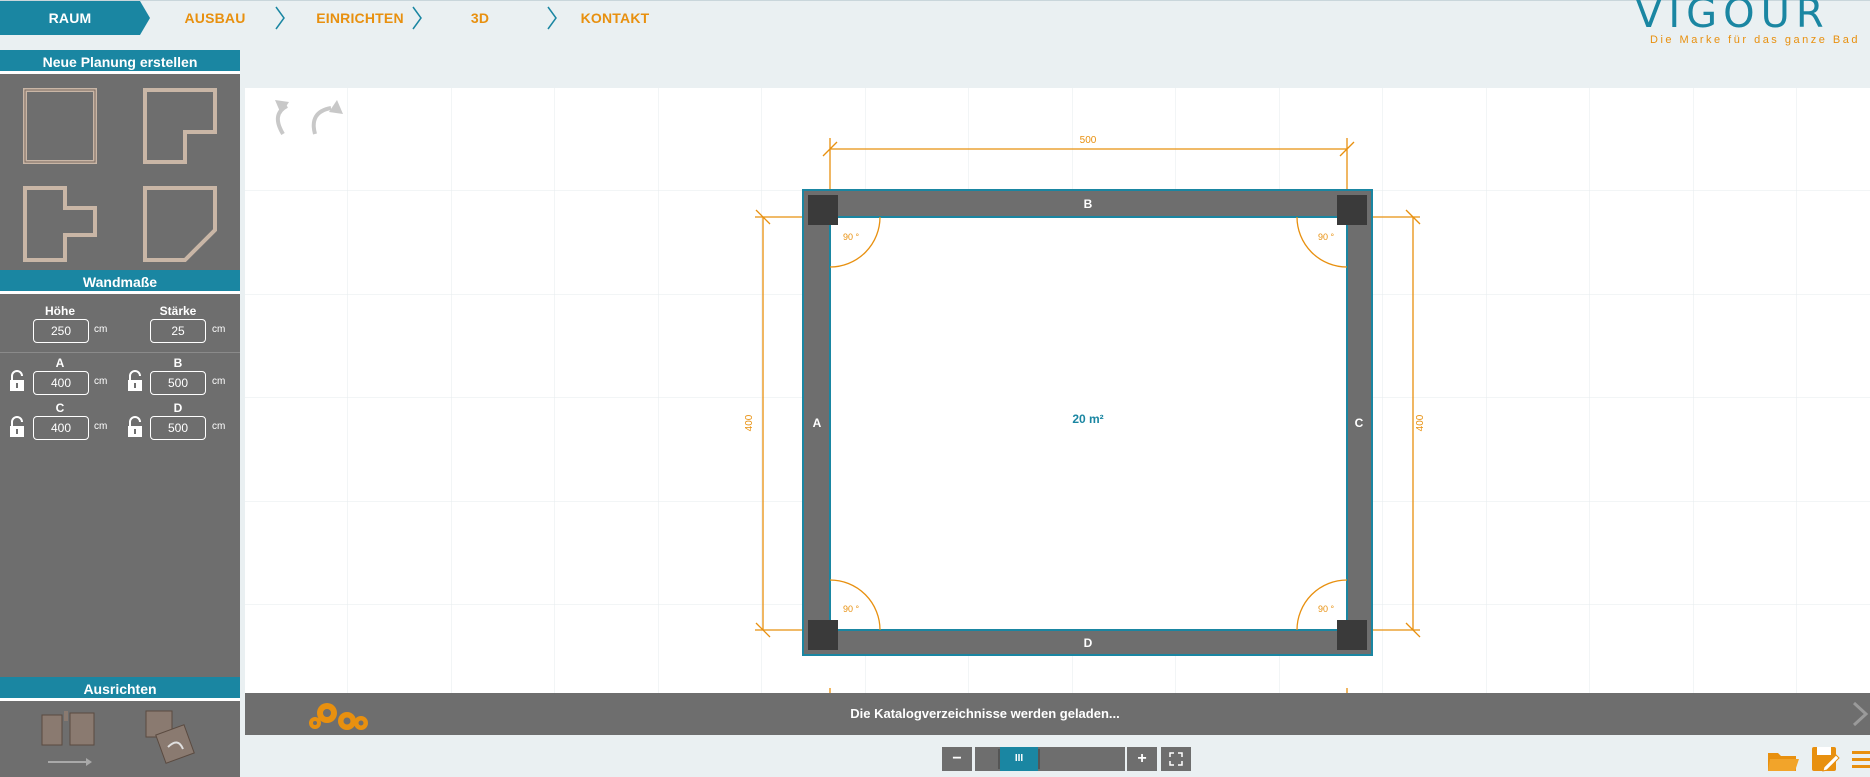 The image size is (1870, 777). I want to click on wall-c-plan-label: C, so click(1359, 423).